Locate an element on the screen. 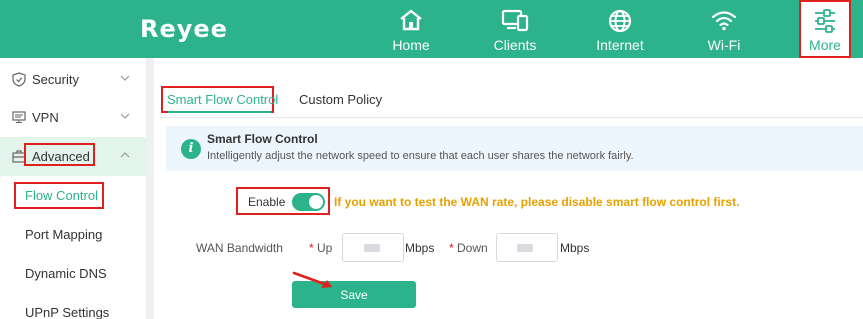 This screenshot has width=863, height=319. nav-home: Home is located at coordinates (411, 29).